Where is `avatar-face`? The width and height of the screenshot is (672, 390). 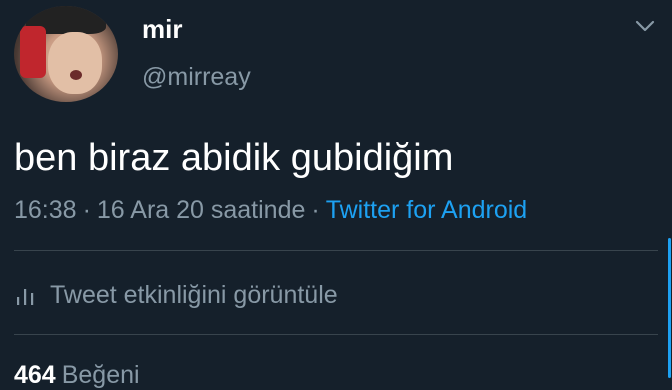
avatar-face is located at coordinates (75, 63).